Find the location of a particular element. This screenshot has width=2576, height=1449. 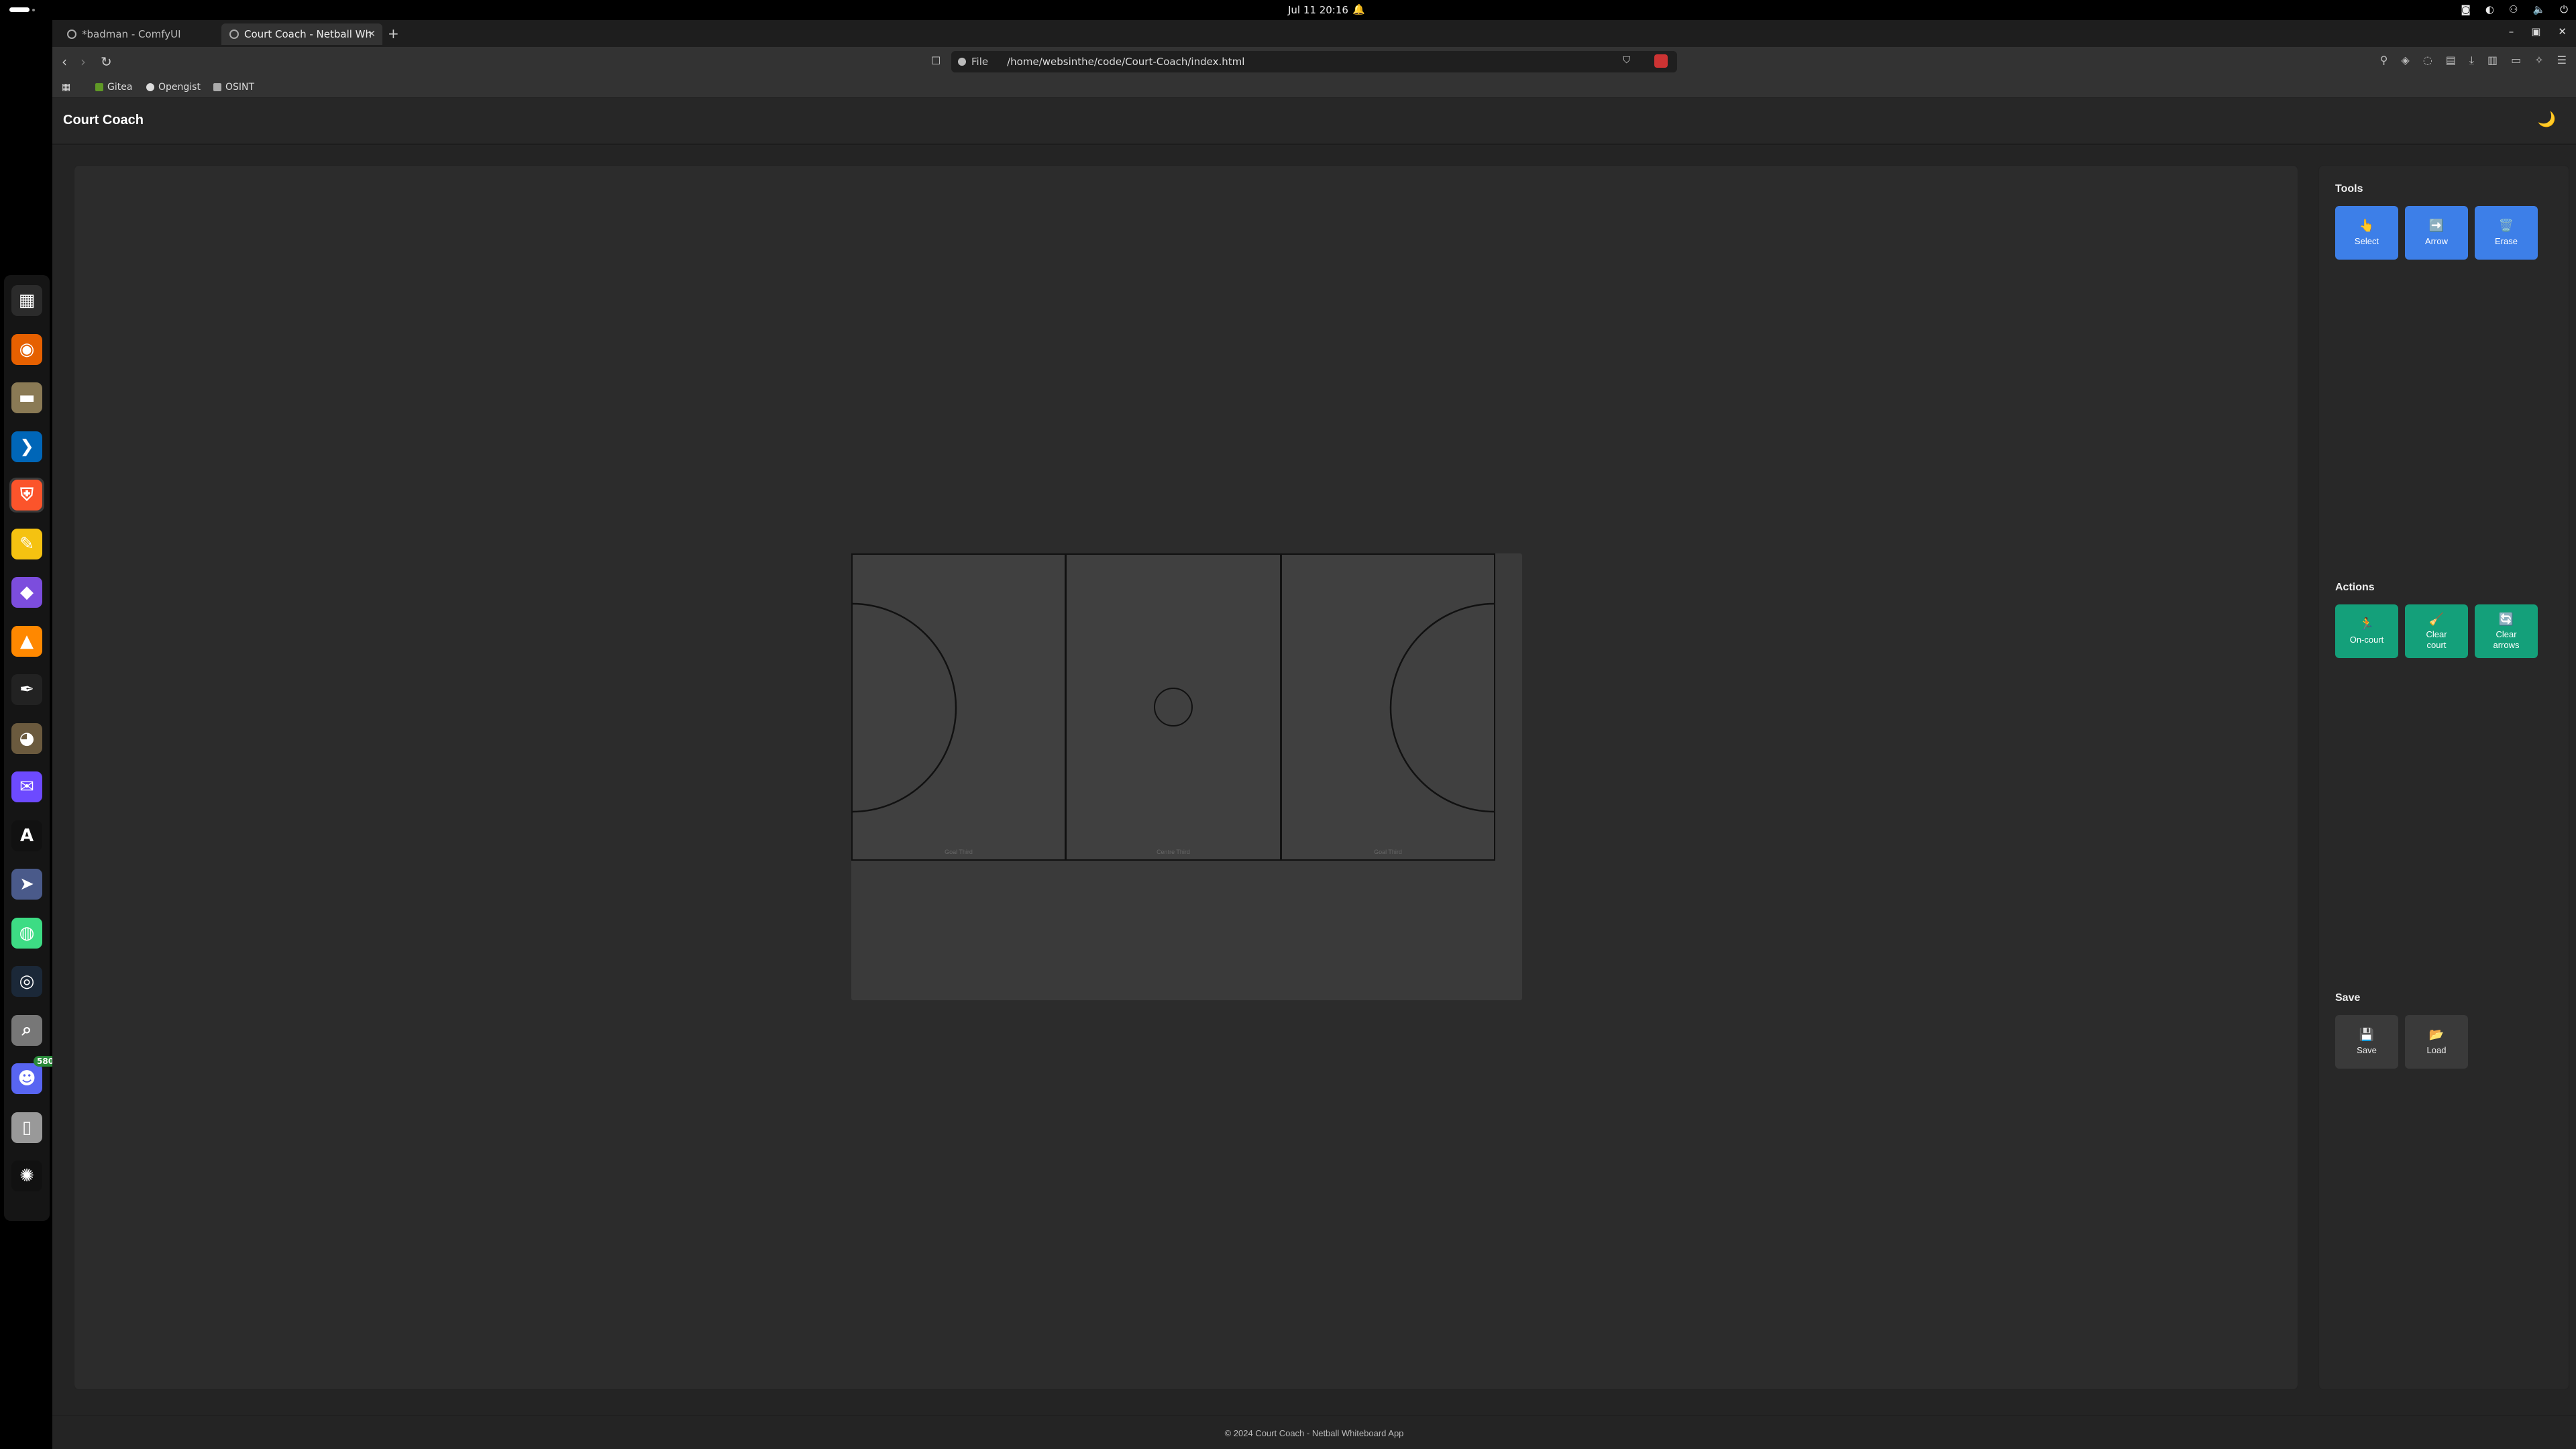

system-tray: ◙ ◐ ⚇ 🔈 ⏻ is located at coordinates (2514, 9).